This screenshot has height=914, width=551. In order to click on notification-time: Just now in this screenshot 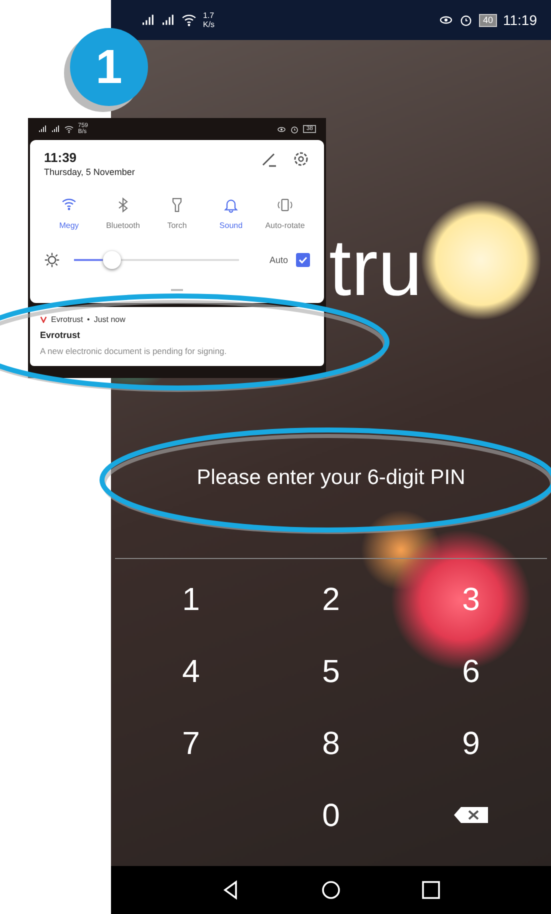, I will do `click(110, 319)`.